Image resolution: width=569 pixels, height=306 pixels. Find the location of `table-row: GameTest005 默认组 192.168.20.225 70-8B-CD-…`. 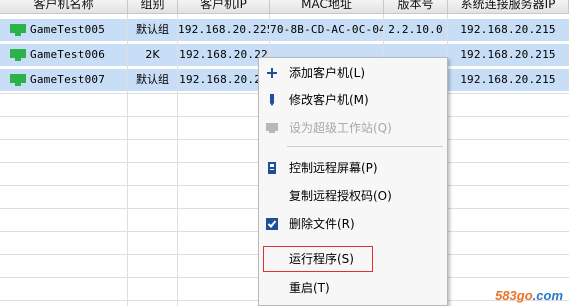

table-row: GameTest005 默认组 192.168.20.225 70-8B-CD-… is located at coordinates (284, 30).